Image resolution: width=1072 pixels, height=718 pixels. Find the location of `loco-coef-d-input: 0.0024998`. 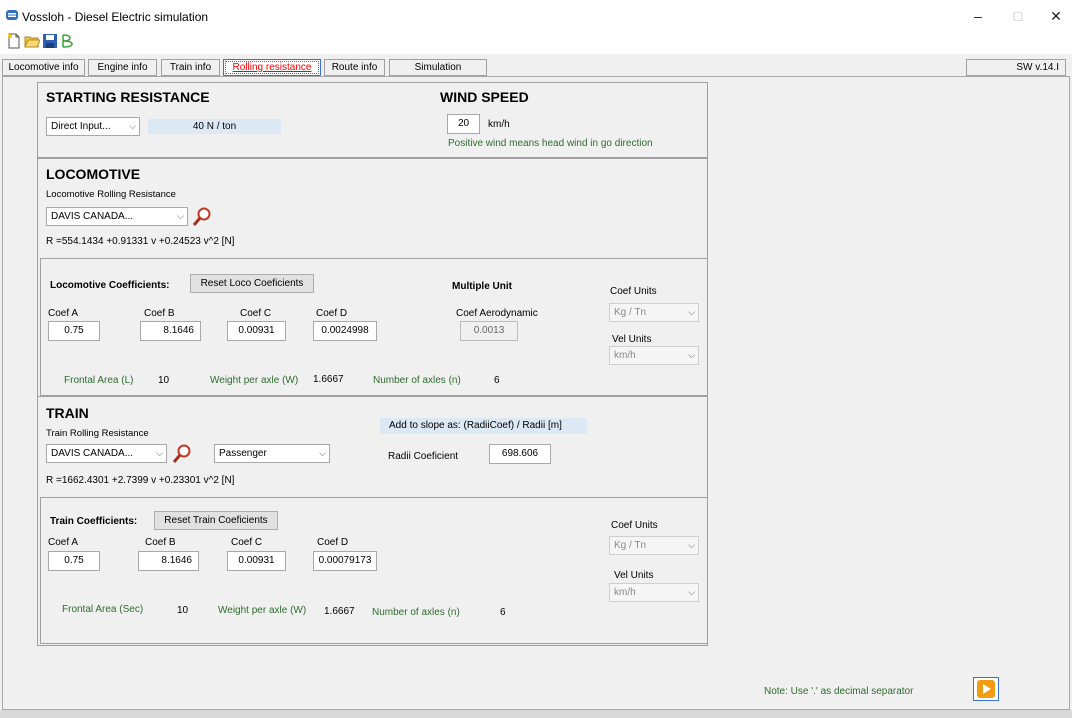

loco-coef-d-input: 0.0024998 is located at coordinates (345, 331).